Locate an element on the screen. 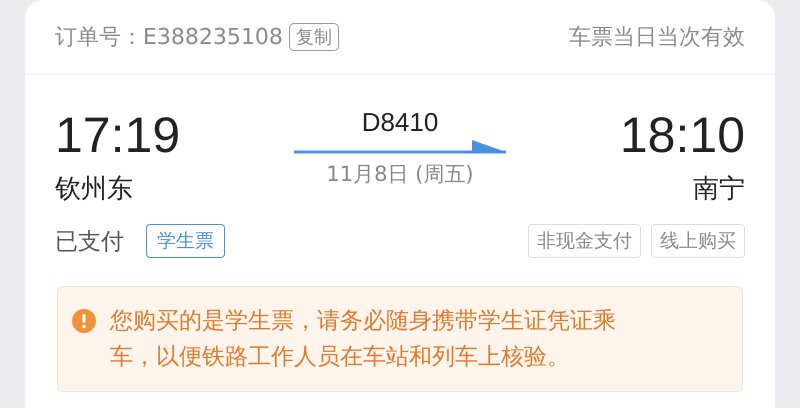  validity-note: 车票当日当次有效 is located at coordinates (657, 38).